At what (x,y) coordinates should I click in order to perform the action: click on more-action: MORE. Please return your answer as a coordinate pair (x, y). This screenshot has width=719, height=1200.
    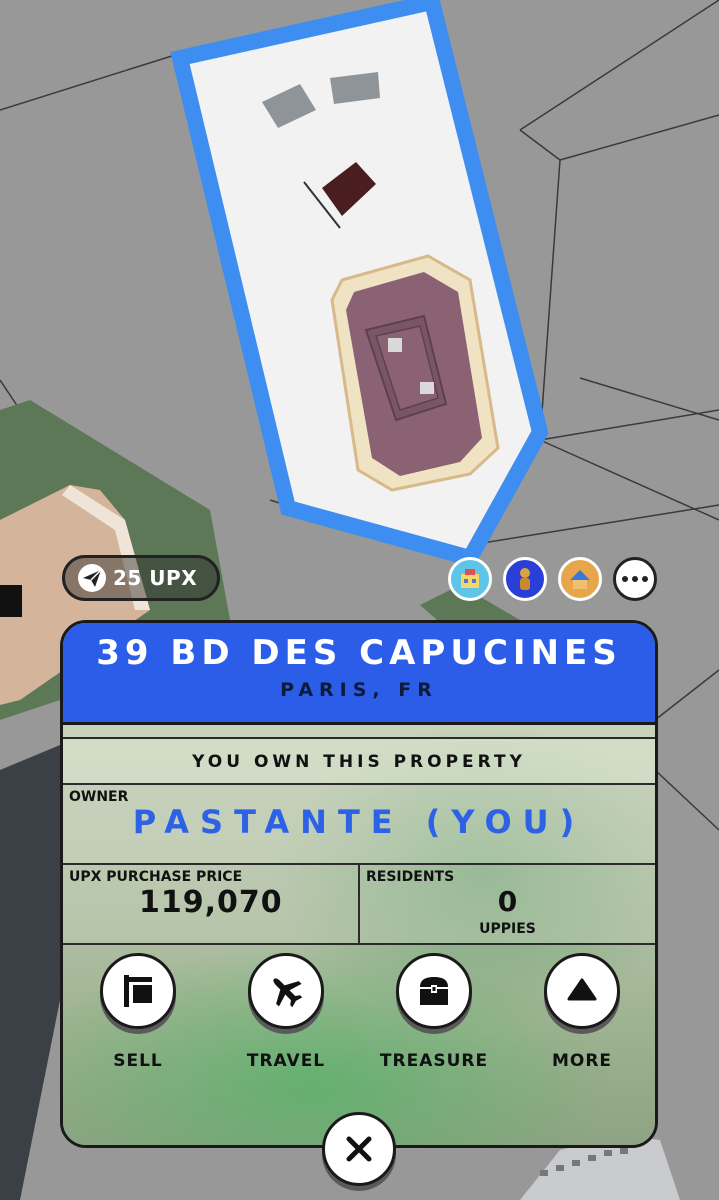
    Looking at the image, I should click on (582, 1012).